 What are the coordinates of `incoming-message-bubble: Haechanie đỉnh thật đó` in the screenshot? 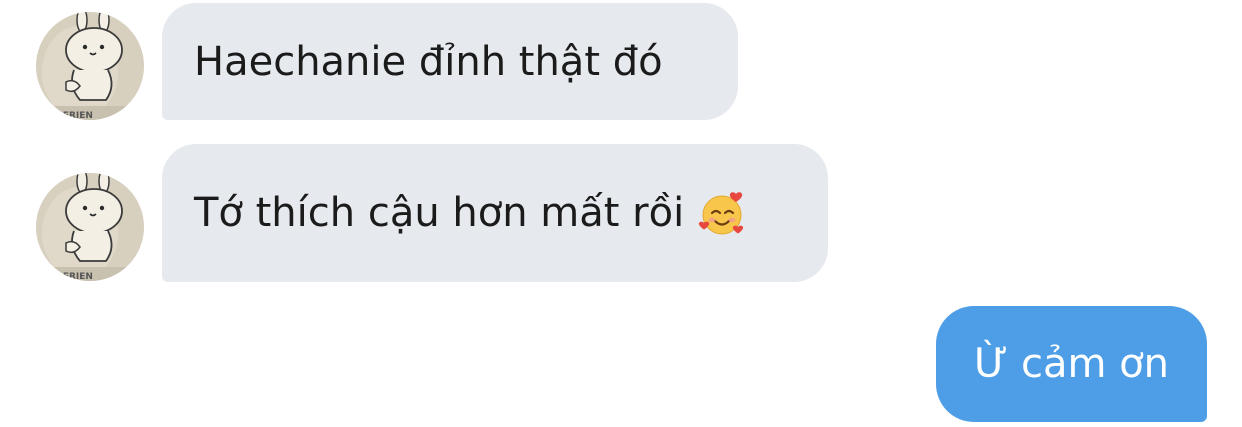 It's located at (450, 61).